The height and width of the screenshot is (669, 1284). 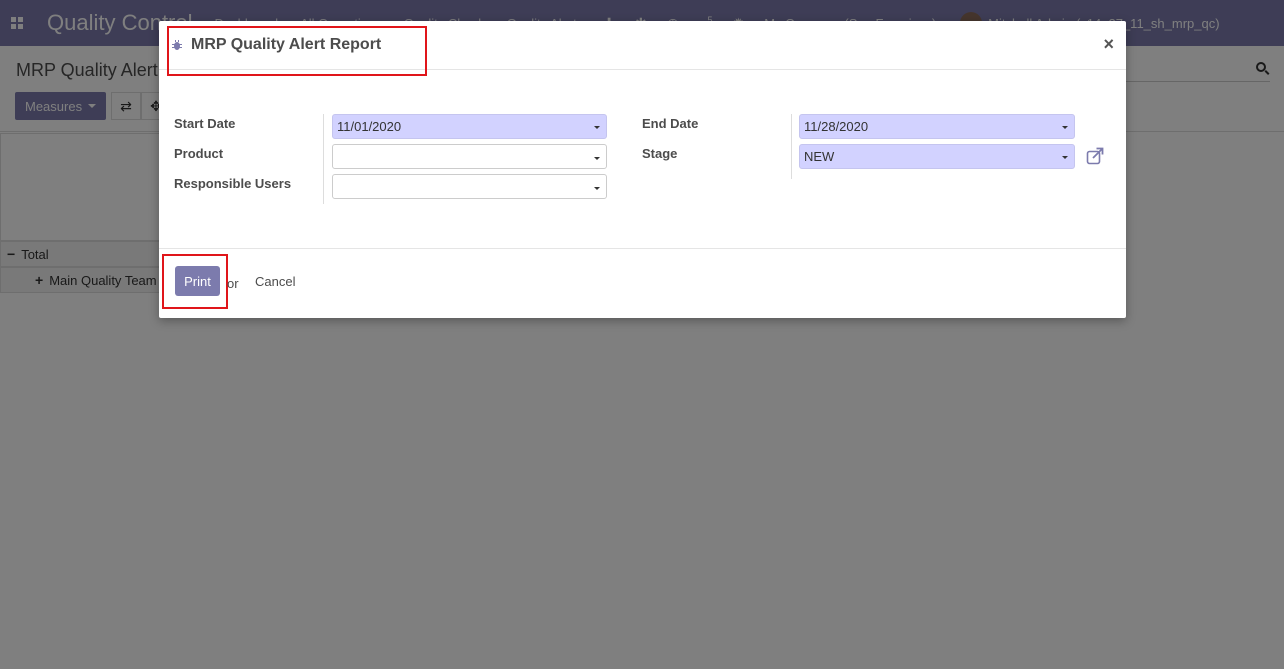 I want to click on end-date-field: 11/28/2020, so click(x=937, y=126).